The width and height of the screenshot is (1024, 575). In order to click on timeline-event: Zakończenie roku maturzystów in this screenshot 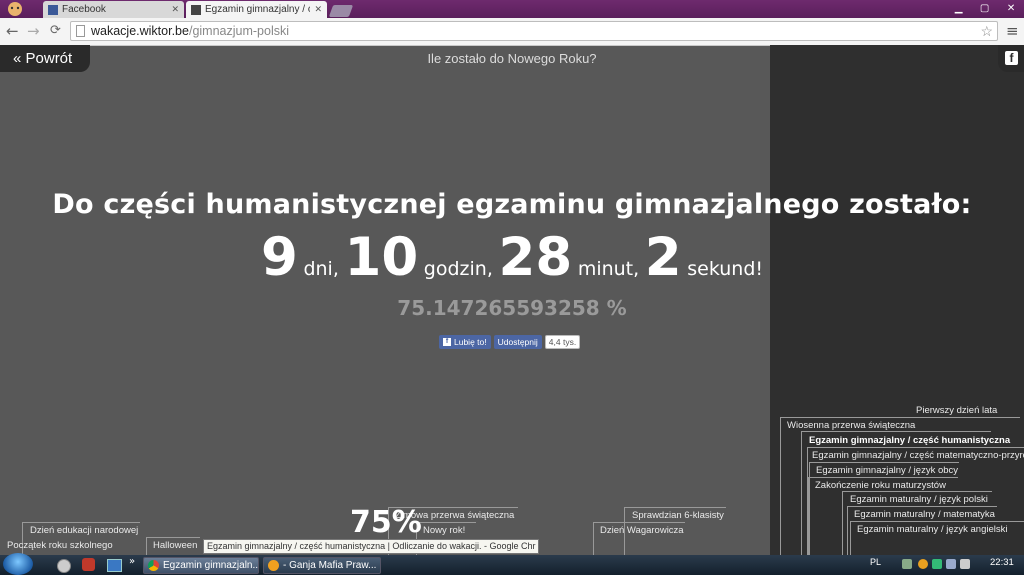, I will do `click(880, 485)`.